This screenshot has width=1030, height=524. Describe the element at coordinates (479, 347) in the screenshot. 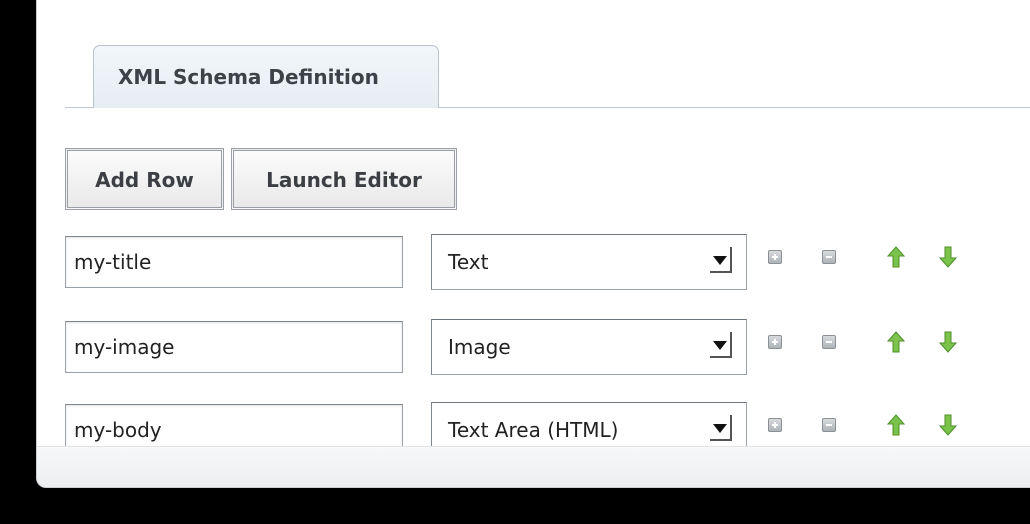

I see `field-type-value: Image` at that location.